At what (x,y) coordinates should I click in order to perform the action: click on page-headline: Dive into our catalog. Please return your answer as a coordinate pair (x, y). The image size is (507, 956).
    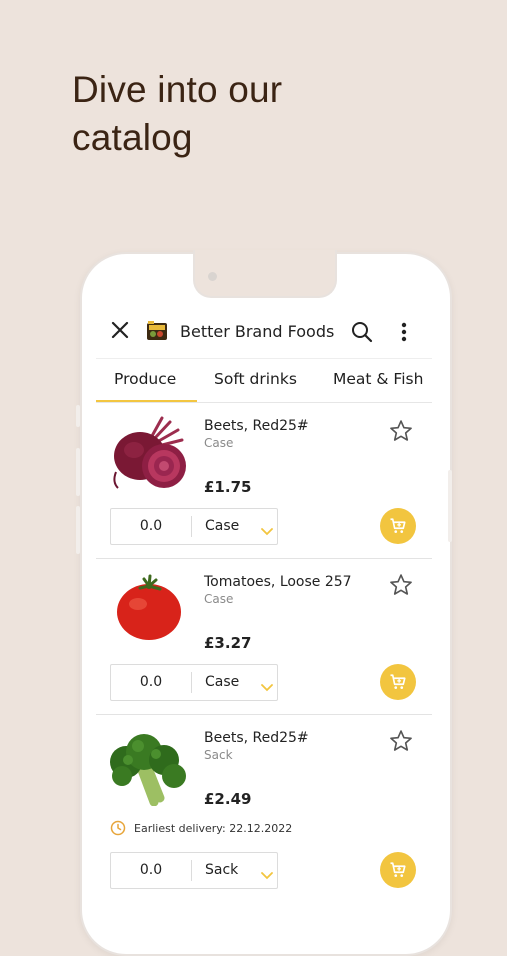
    Looking at the image, I should click on (177, 113).